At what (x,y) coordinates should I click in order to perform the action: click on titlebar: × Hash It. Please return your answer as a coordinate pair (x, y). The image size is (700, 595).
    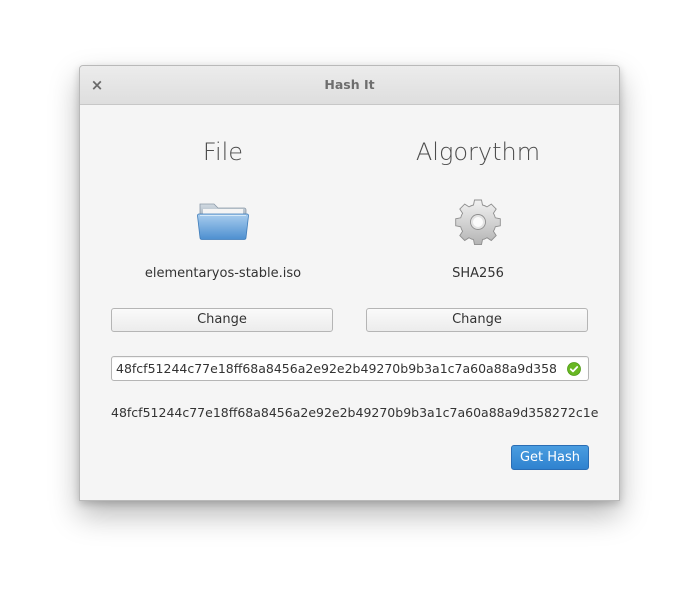
    Looking at the image, I should click on (349, 85).